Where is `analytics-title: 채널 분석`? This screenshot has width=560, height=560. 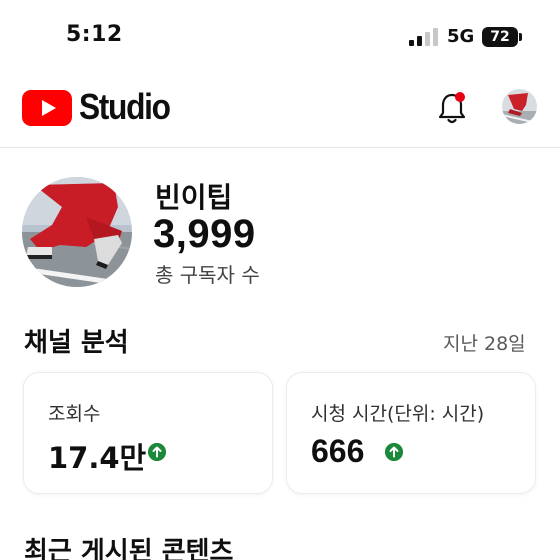
analytics-title: 채널 분석 is located at coordinates (76, 343).